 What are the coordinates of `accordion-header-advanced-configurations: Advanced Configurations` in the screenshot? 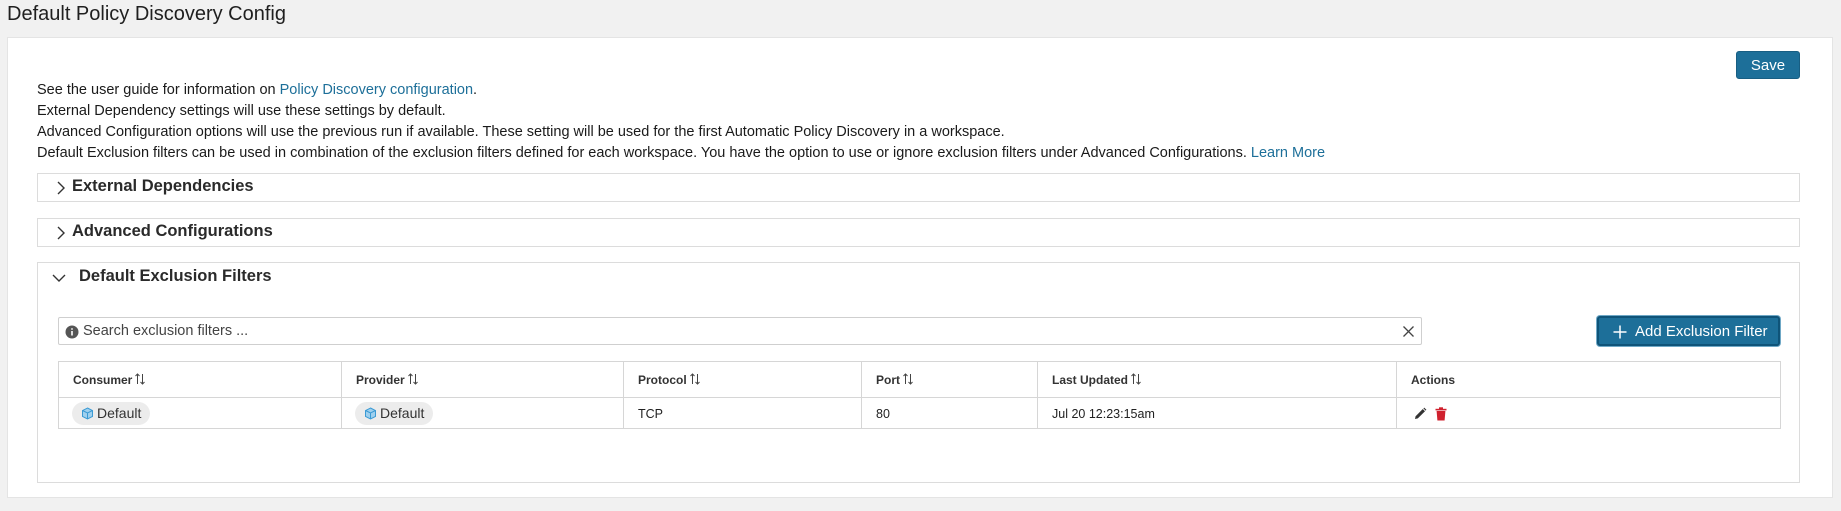 It's located at (918, 233).